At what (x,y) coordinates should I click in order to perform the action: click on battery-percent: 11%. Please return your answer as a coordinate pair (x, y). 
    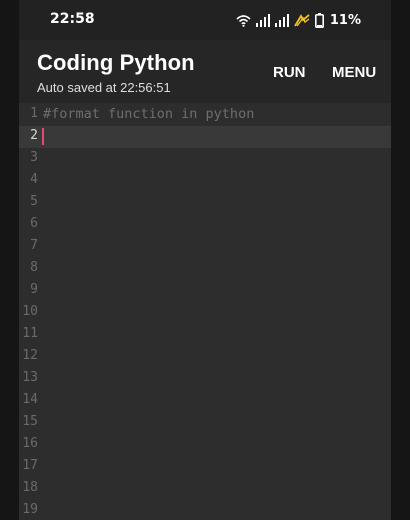
    Looking at the image, I should click on (345, 20).